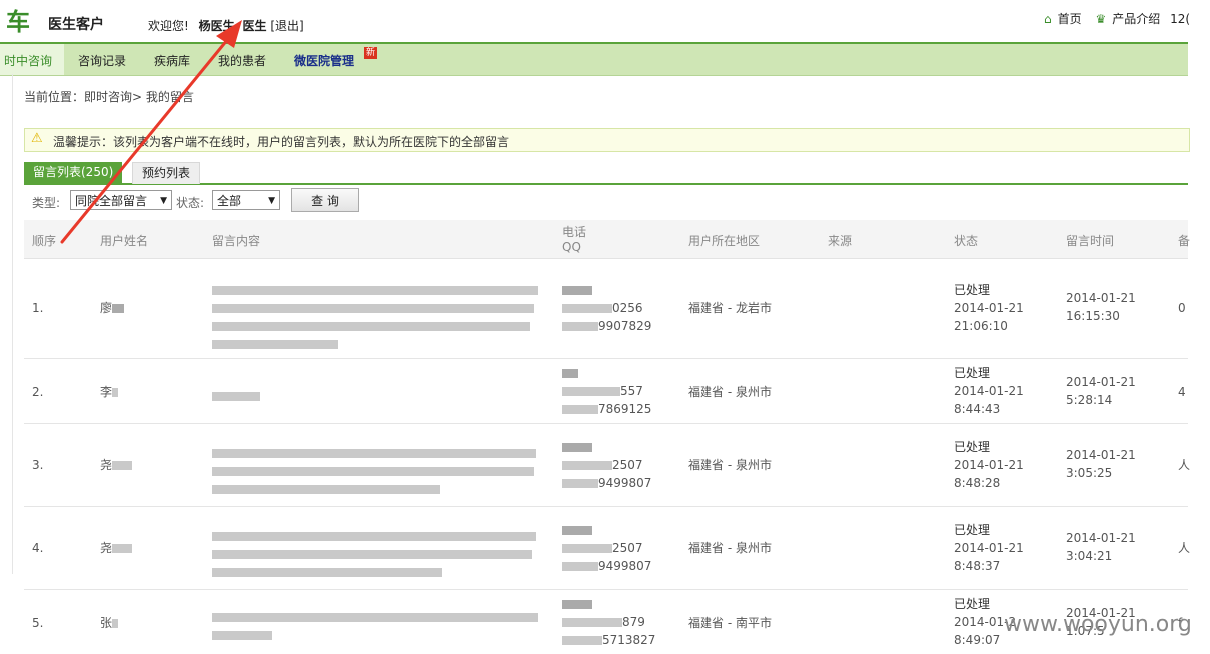  What do you see at coordinates (1098, 624) in the screenshot?
I see `watermark: www.wooyun.org` at bounding box center [1098, 624].